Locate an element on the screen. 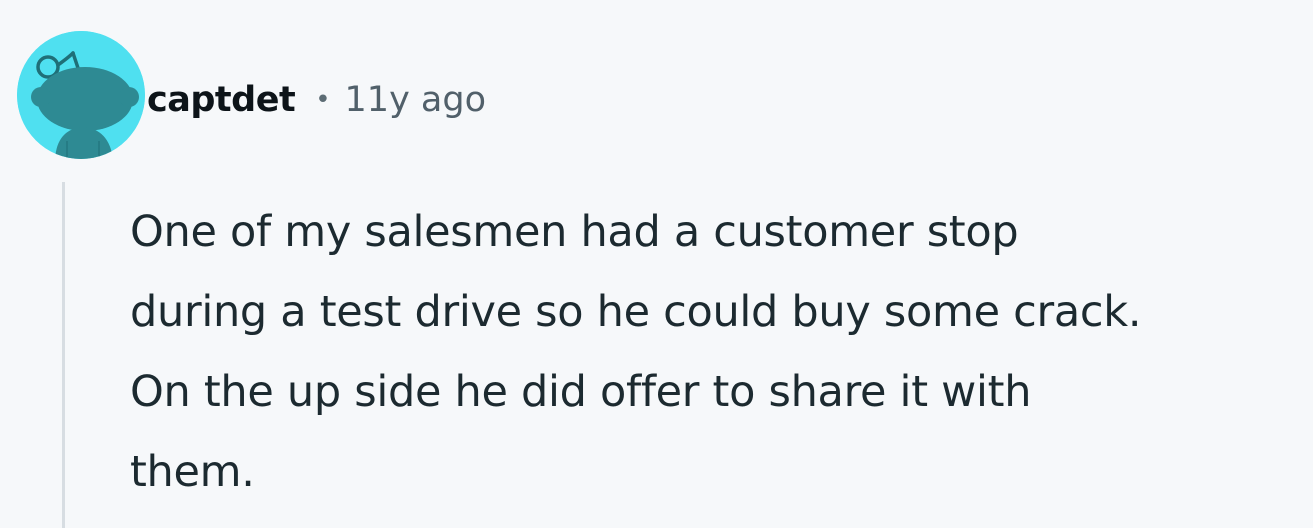 The image size is (1313, 528). comment-body-line: them. is located at coordinates (192, 472).